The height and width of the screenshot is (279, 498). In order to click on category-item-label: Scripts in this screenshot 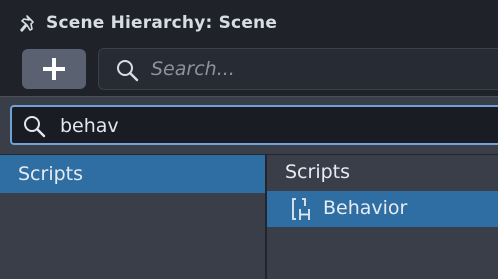, I will do `click(51, 174)`.